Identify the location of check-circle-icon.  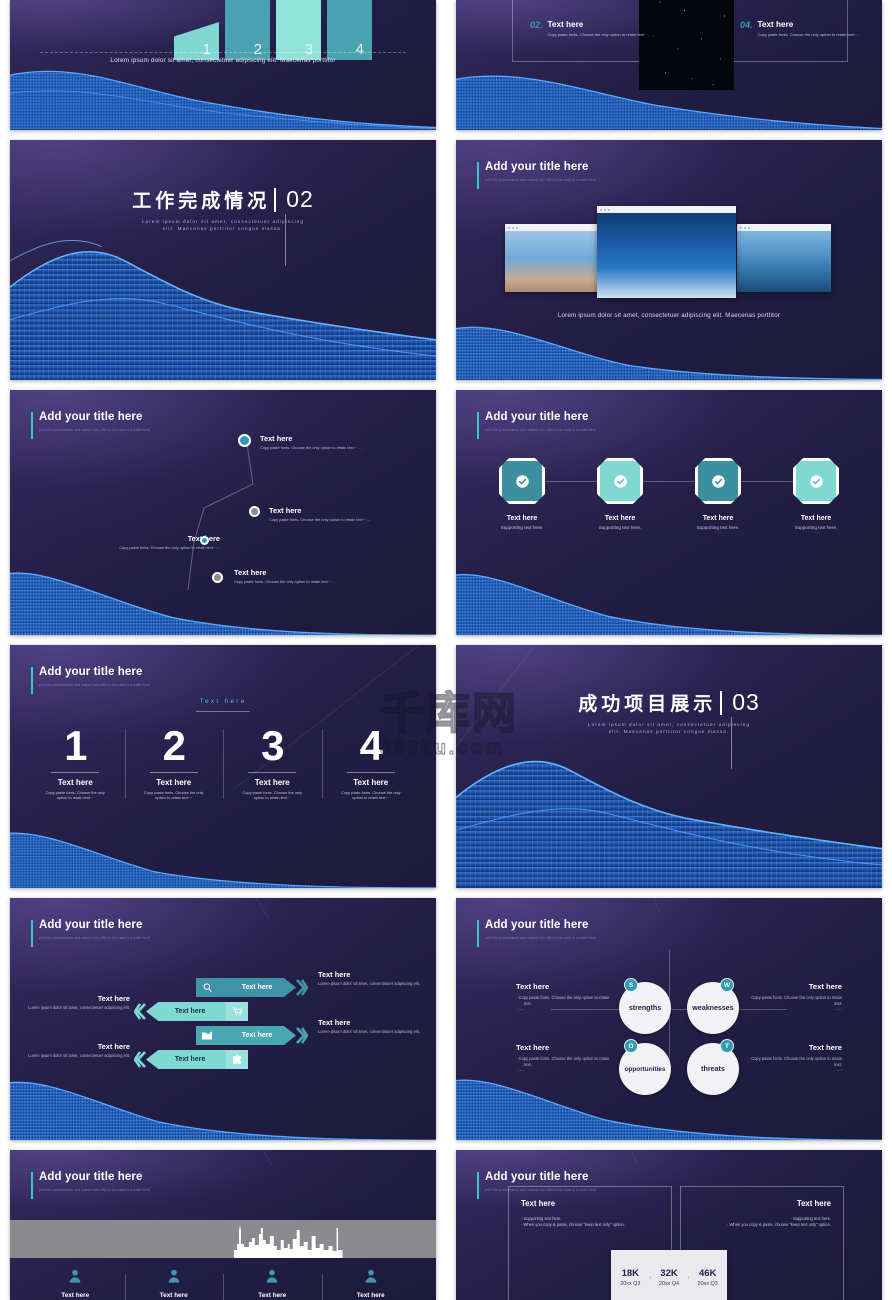
(816, 481).